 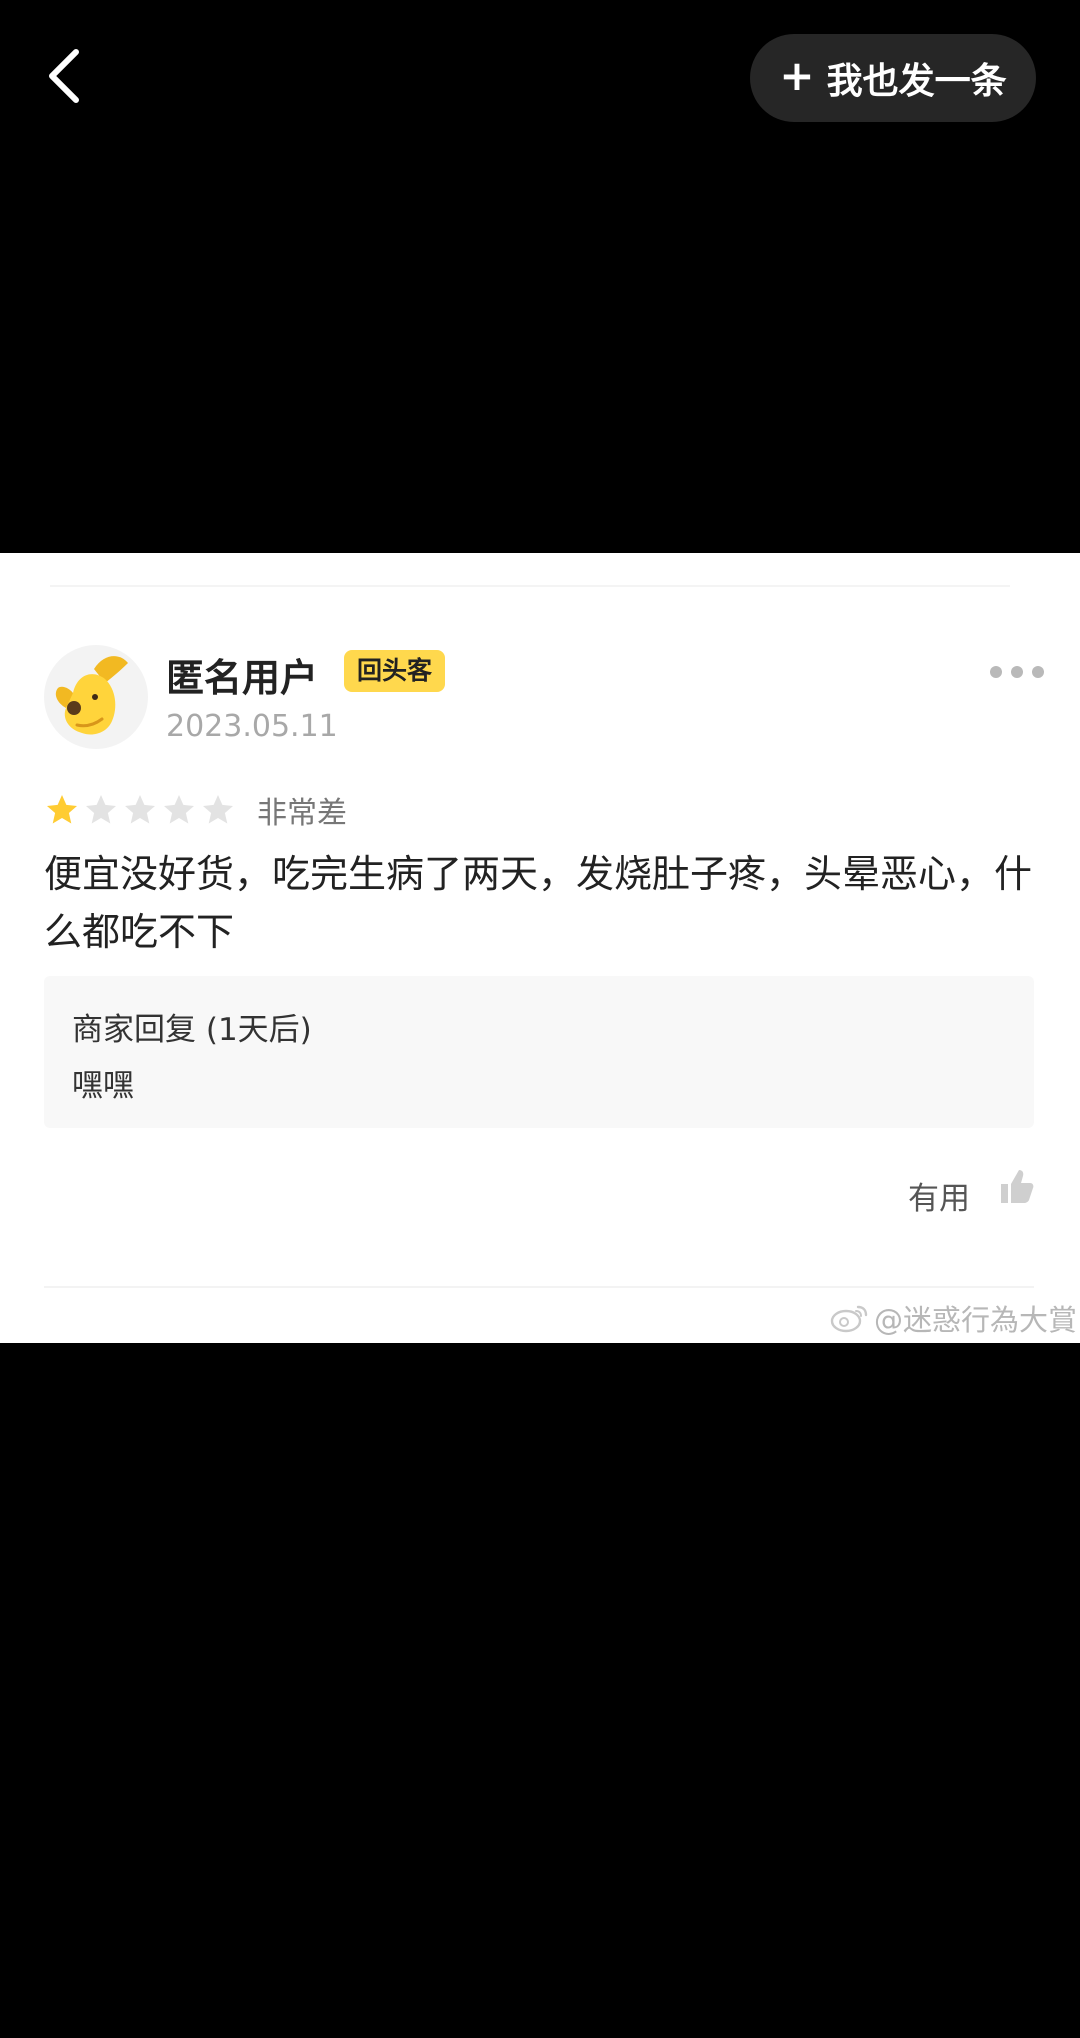 I want to click on thumbs-up-icon, so click(x=1017, y=1186).